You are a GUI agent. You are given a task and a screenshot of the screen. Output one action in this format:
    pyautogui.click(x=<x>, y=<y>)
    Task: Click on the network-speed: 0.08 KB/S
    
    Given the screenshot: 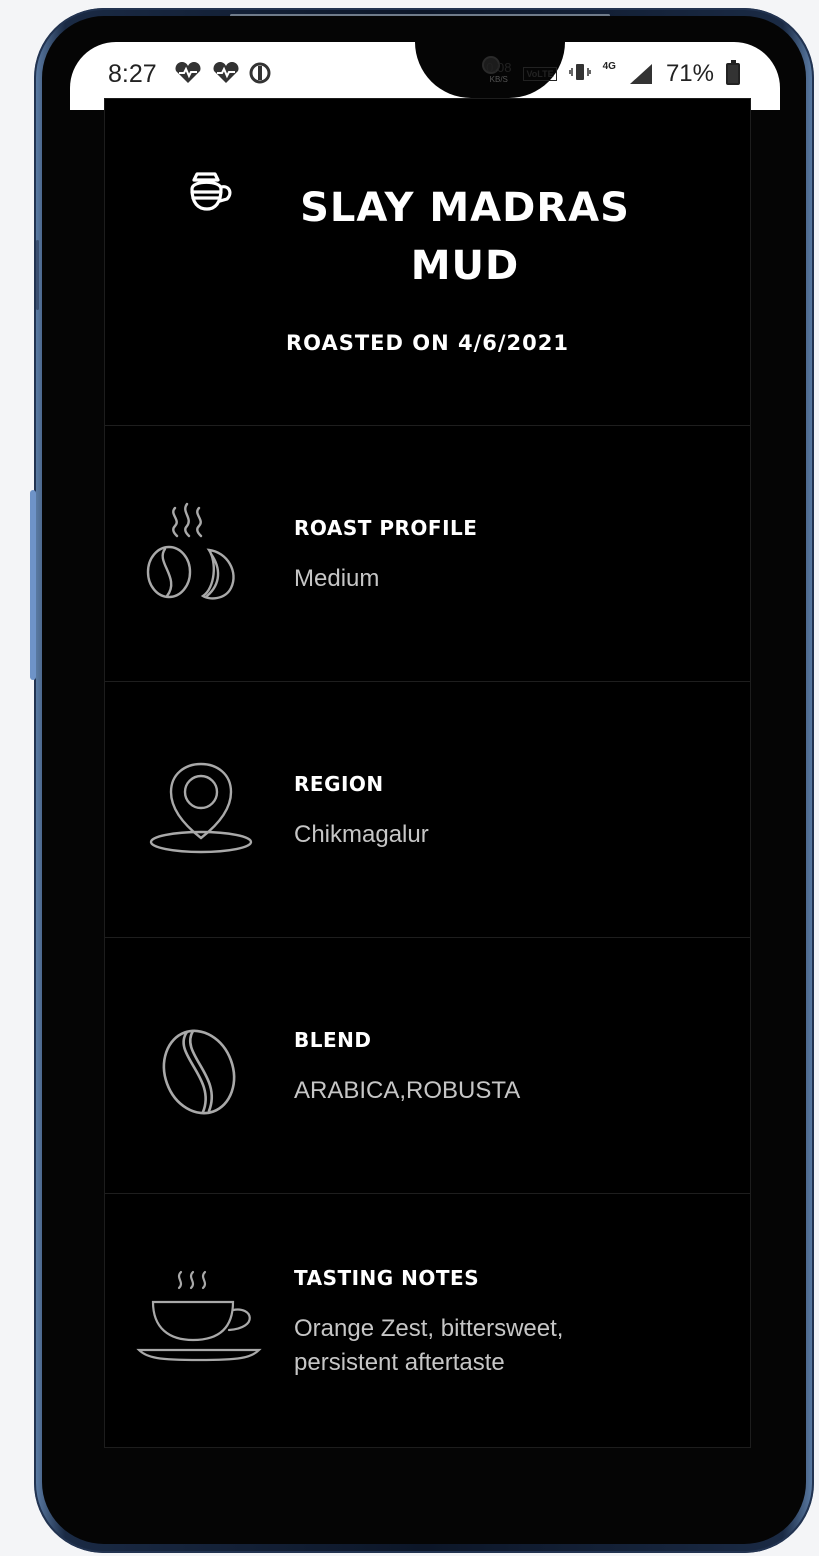 What is the action you would take?
    pyautogui.click(x=499, y=73)
    